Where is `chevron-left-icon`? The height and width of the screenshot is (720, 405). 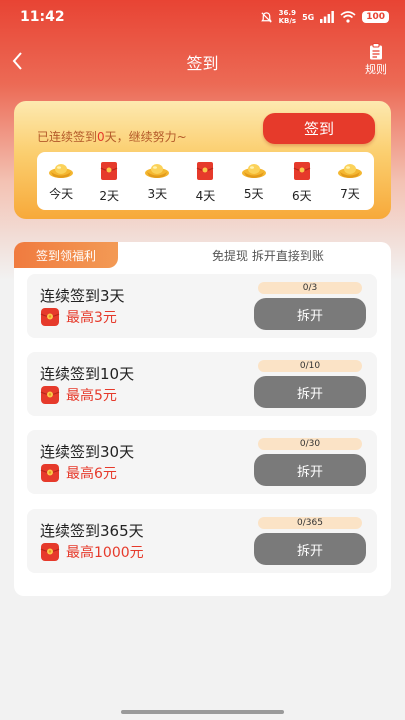 chevron-left-icon is located at coordinates (17, 61).